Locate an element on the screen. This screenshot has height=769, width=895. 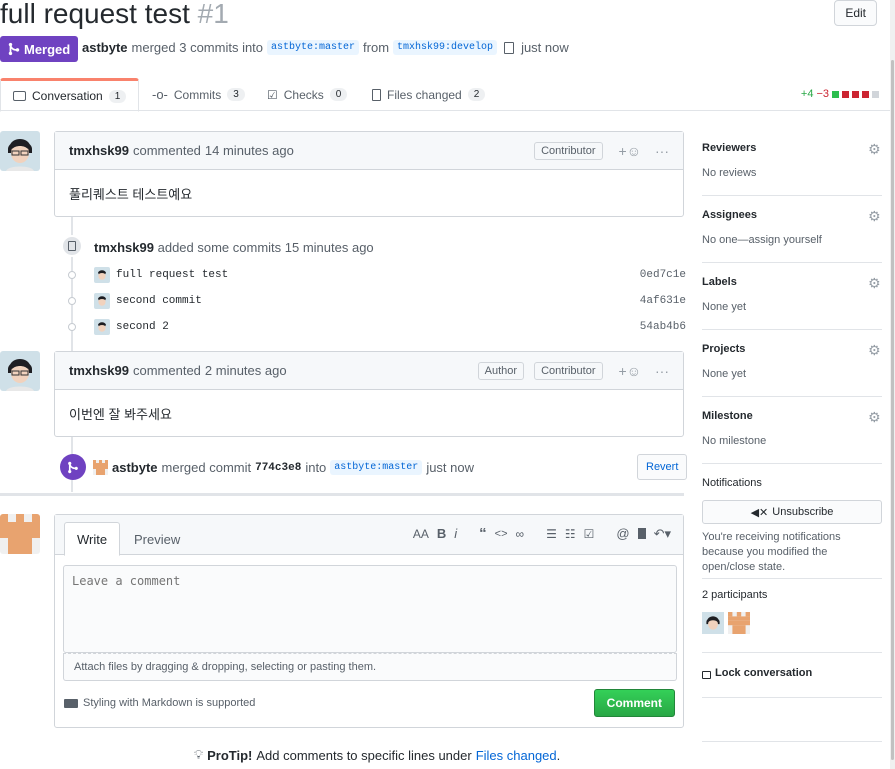
code-icon: <> is located at coordinates (501, 534).